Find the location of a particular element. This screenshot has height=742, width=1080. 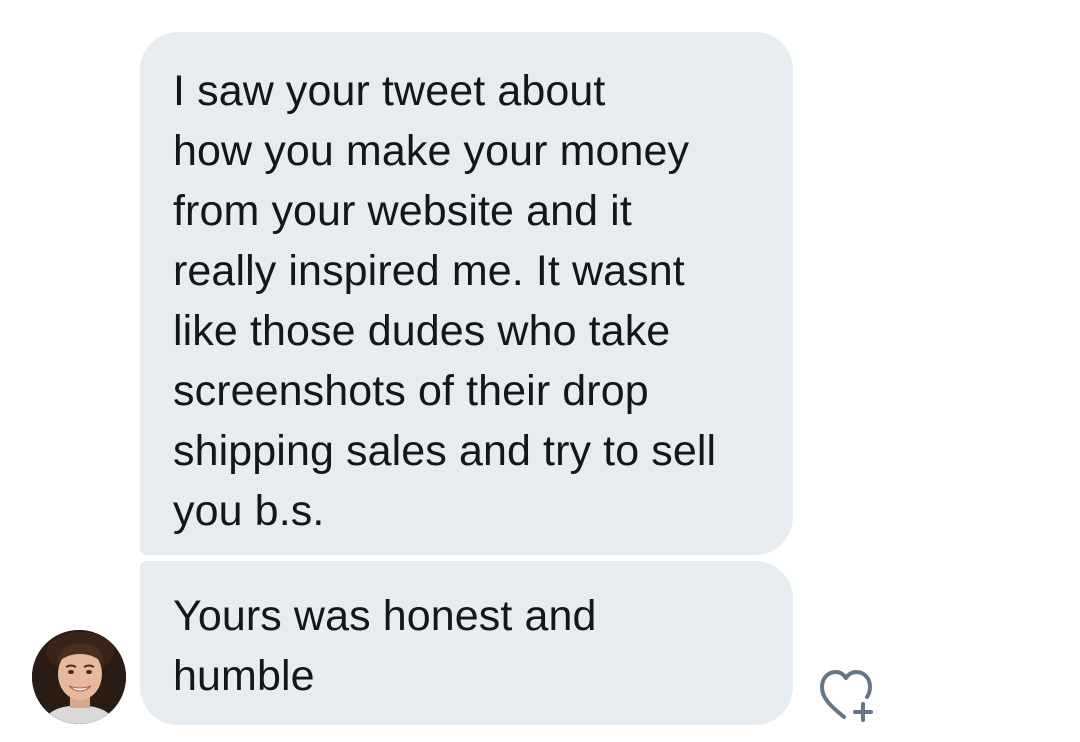

avatar is located at coordinates (79, 677).